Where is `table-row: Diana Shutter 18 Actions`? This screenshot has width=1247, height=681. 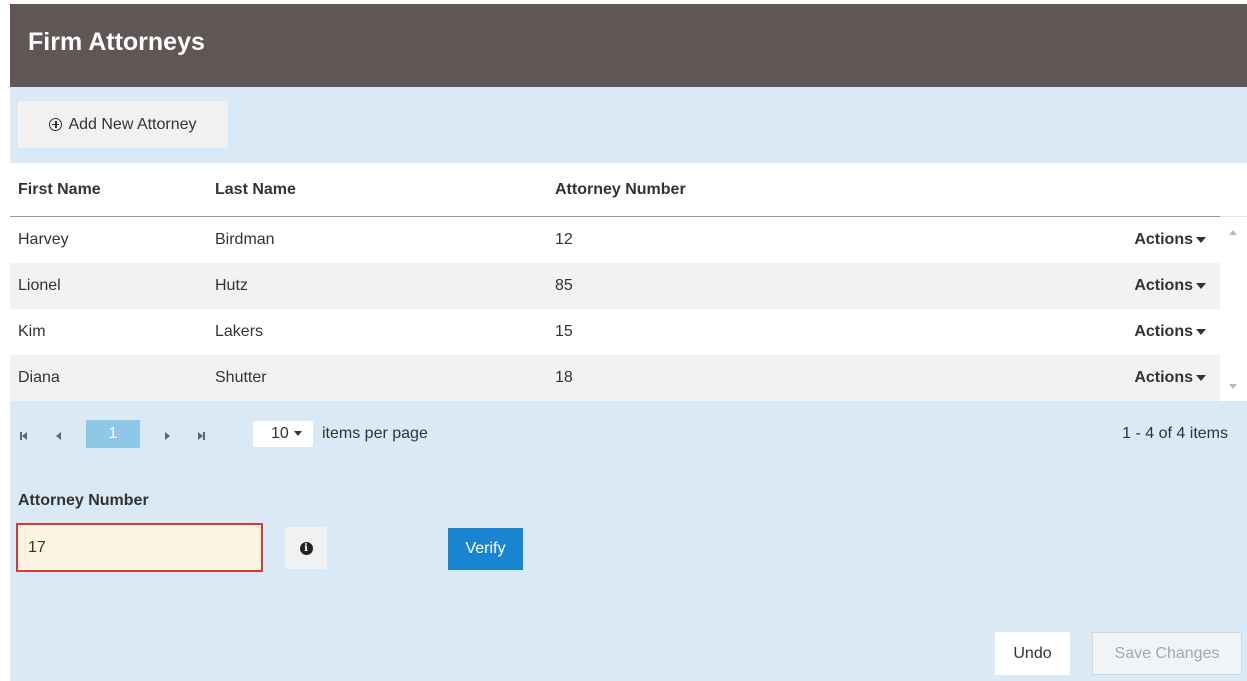 table-row: Diana Shutter 18 Actions is located at coordinates (615, 378).